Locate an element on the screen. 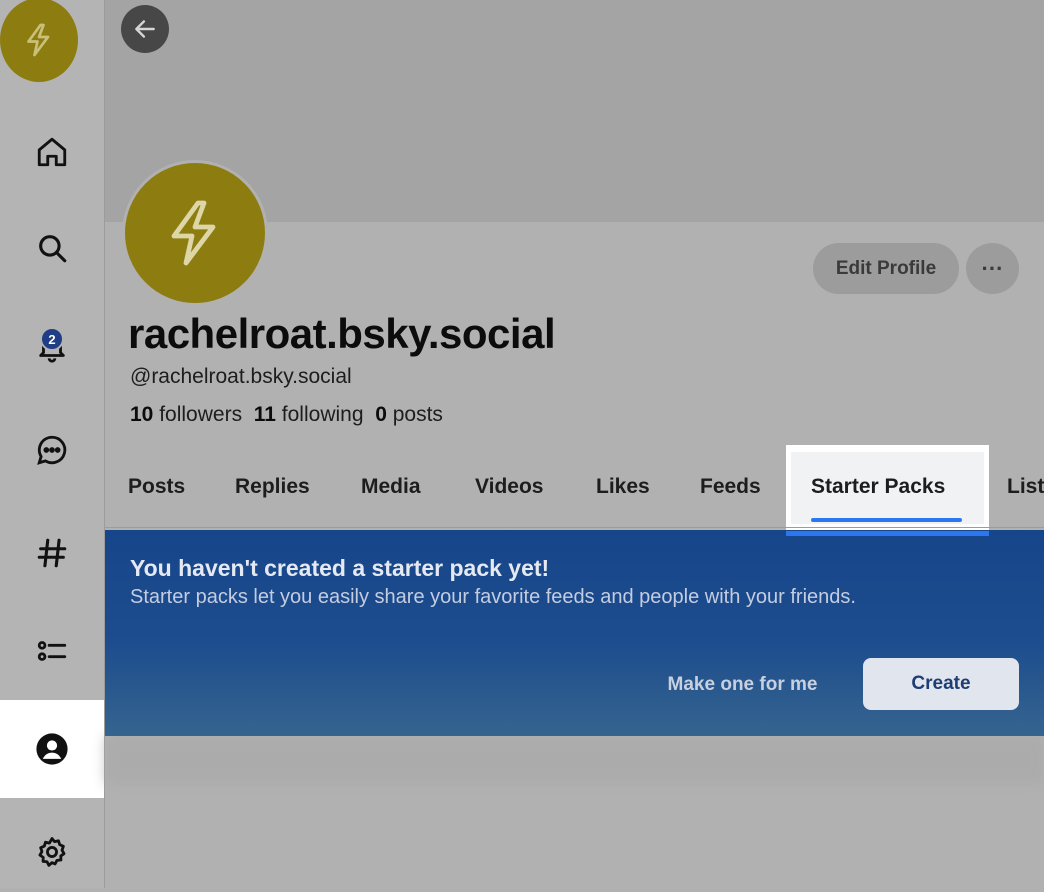  profile-stats: 10 followers 11 following 0 posts is located at coordinates (286, 415).